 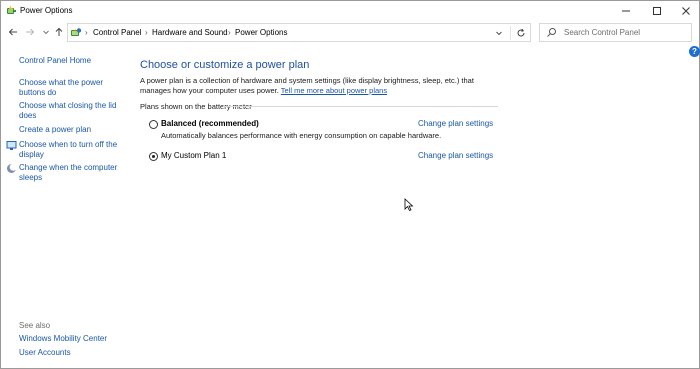 I want to click on breadcrumb-hardware-and-sound: Hardware and Sound, so click(x=190, y=32).